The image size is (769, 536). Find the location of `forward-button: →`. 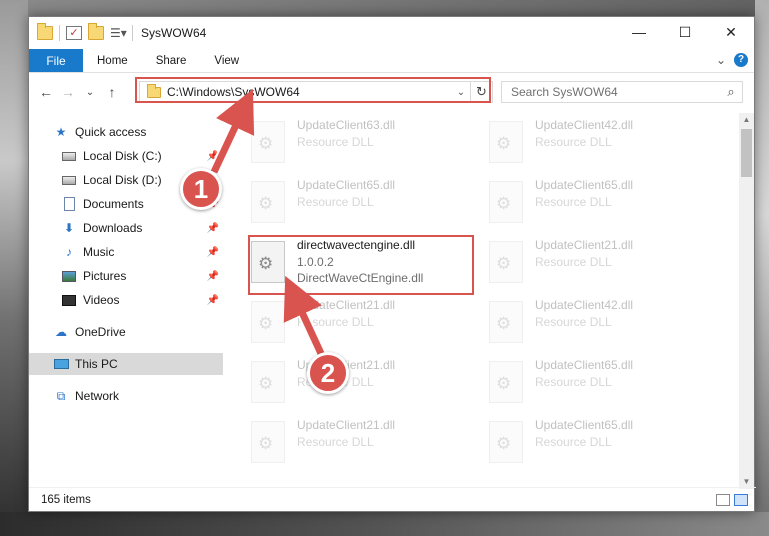

forward-button: → is located at coordinates (68, 92).